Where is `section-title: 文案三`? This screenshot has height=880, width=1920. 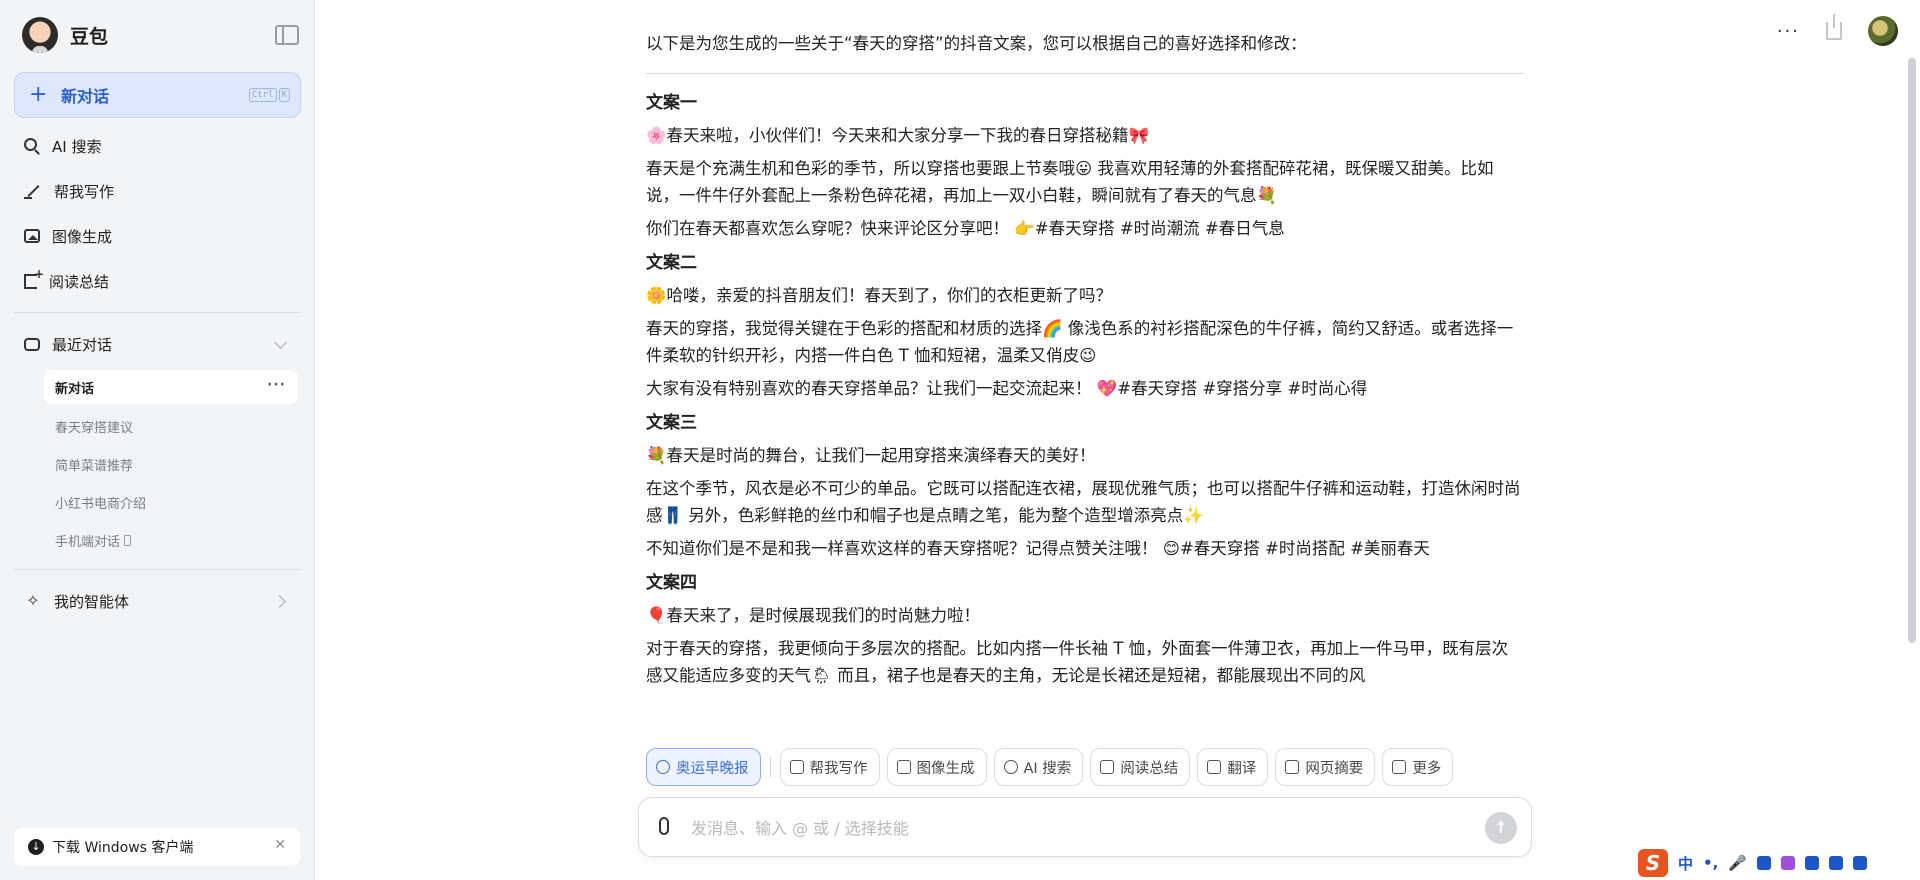
section-title: 文案三 is located at coordinates (671, 423).